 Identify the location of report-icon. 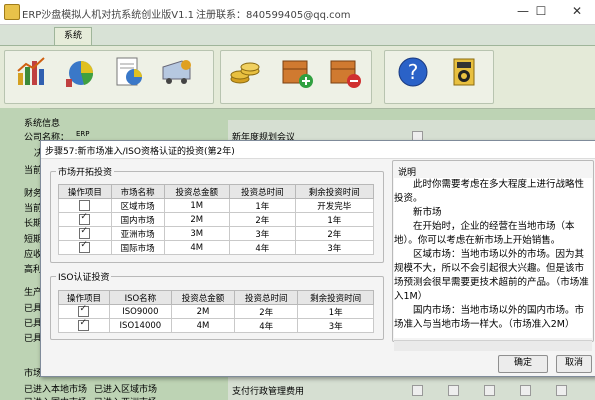
(129, 72).